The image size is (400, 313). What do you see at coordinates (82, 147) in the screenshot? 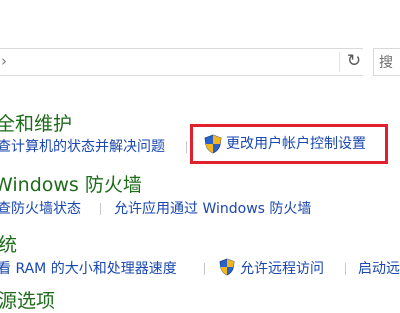
I see `link-check-status: 查计算机的状态并解决问题` at bounding box center [82, 147].